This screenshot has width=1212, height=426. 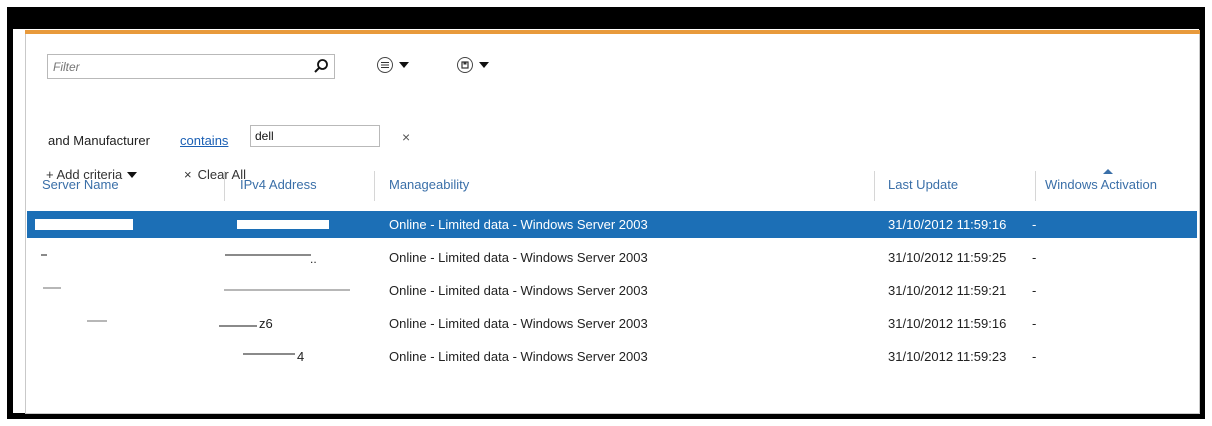 What do you see at coordinates (1101, 184) in the screenshot?
I see `column-header-windows-activation: Windows Activation` at bounding box center [1101, 184].